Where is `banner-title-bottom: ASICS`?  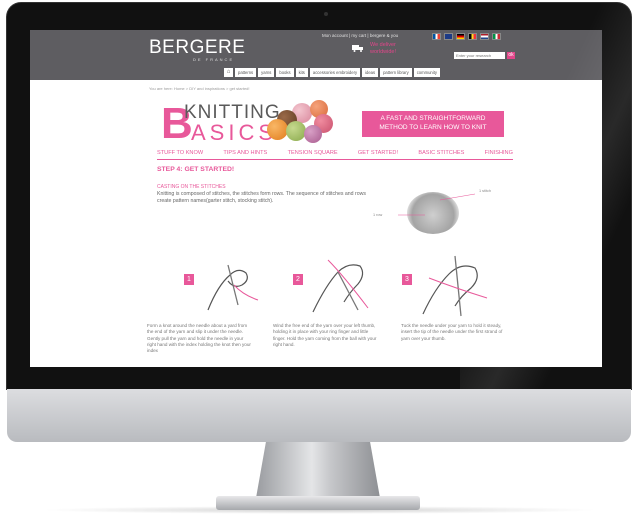
banner-title-bottom: ASICS is located at coordinates (234, 132).